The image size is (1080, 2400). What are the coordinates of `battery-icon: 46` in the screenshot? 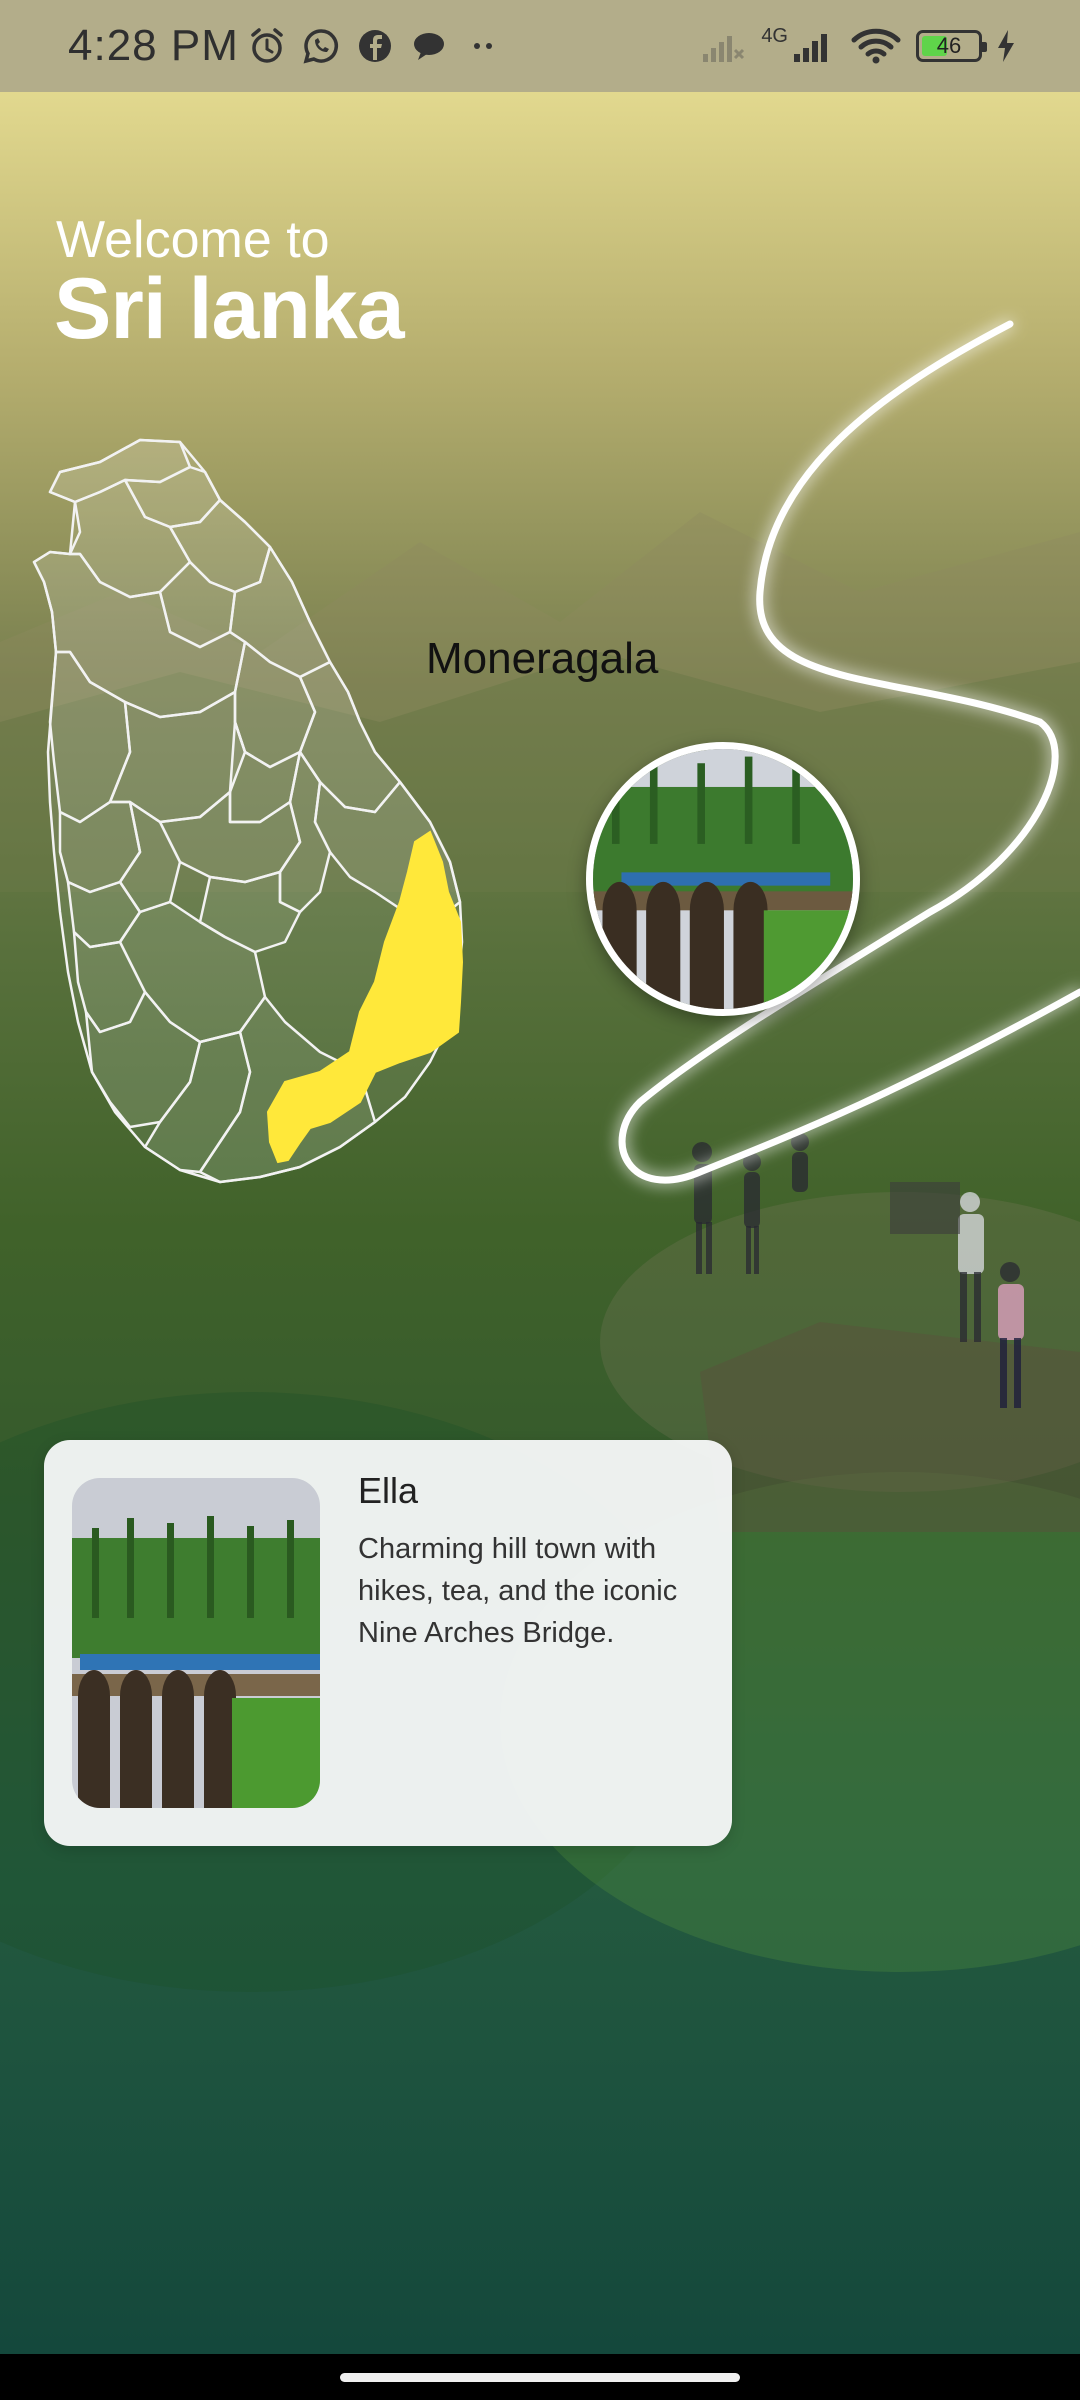 It's located at (951, 46).